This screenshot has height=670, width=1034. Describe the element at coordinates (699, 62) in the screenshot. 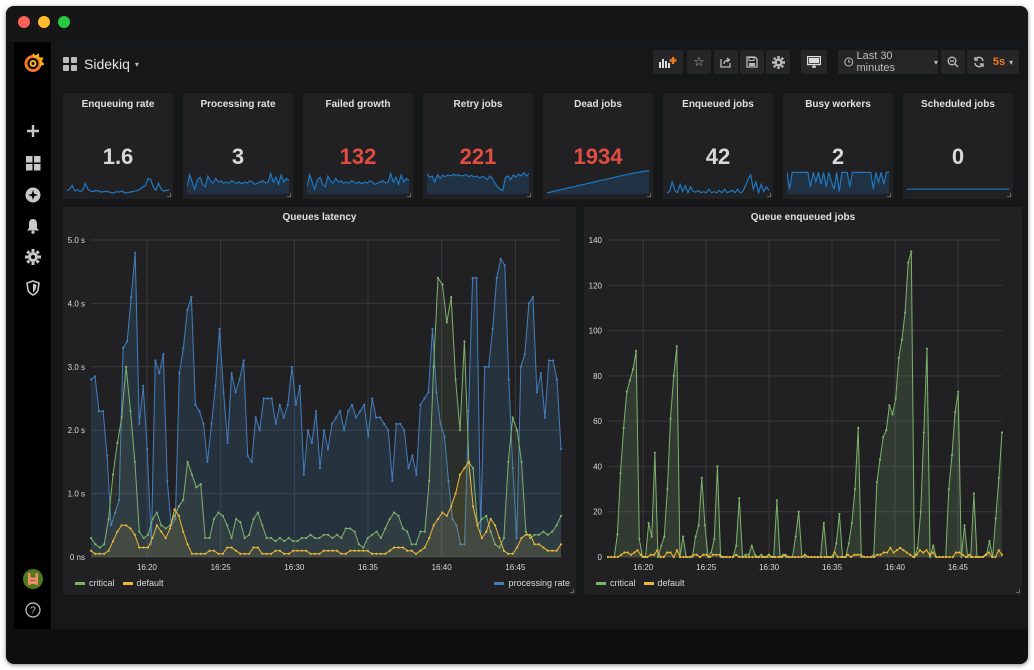

I see `star-button: ☆` at that location.